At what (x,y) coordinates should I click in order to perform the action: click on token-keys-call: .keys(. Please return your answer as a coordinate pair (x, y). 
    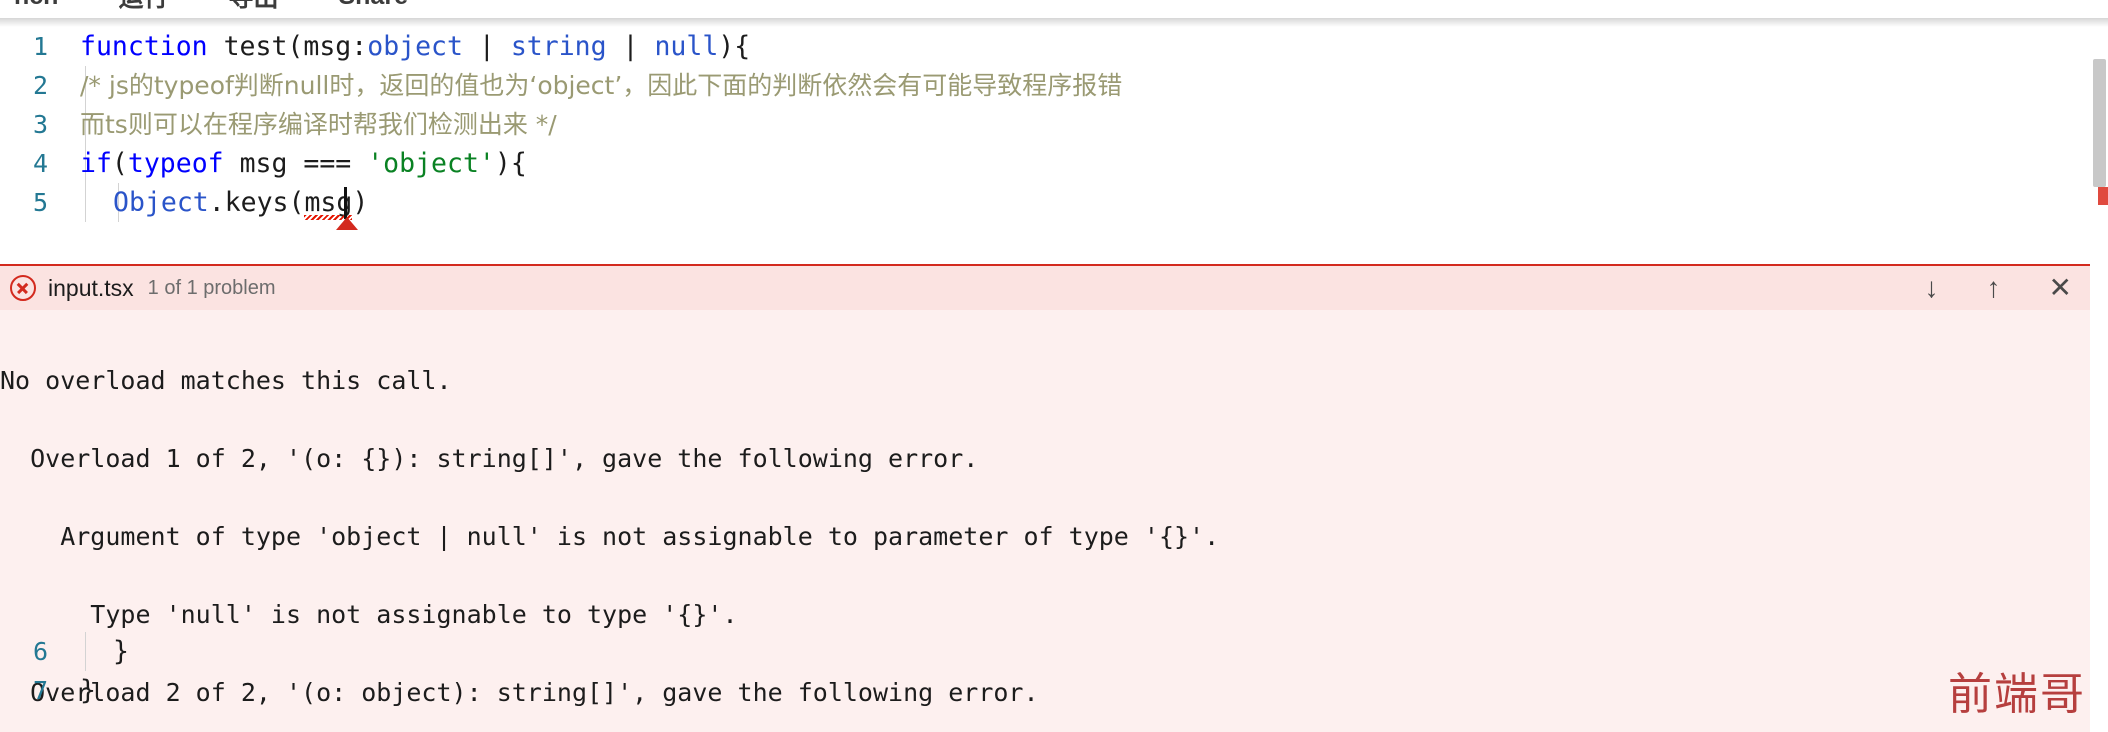
    Looking at the image, I should click on (256, 202).